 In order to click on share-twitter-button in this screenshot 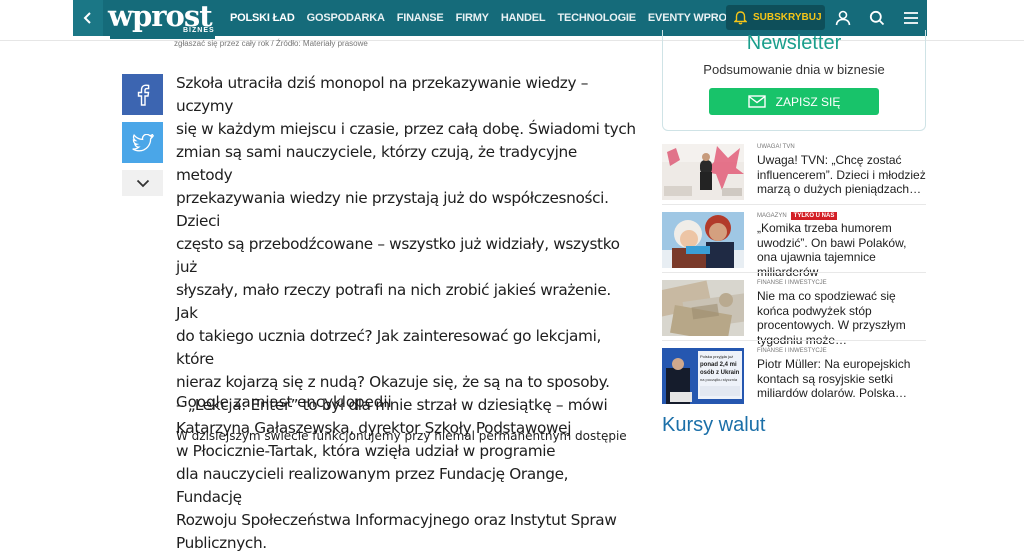, I will do `click(142, 142)`.